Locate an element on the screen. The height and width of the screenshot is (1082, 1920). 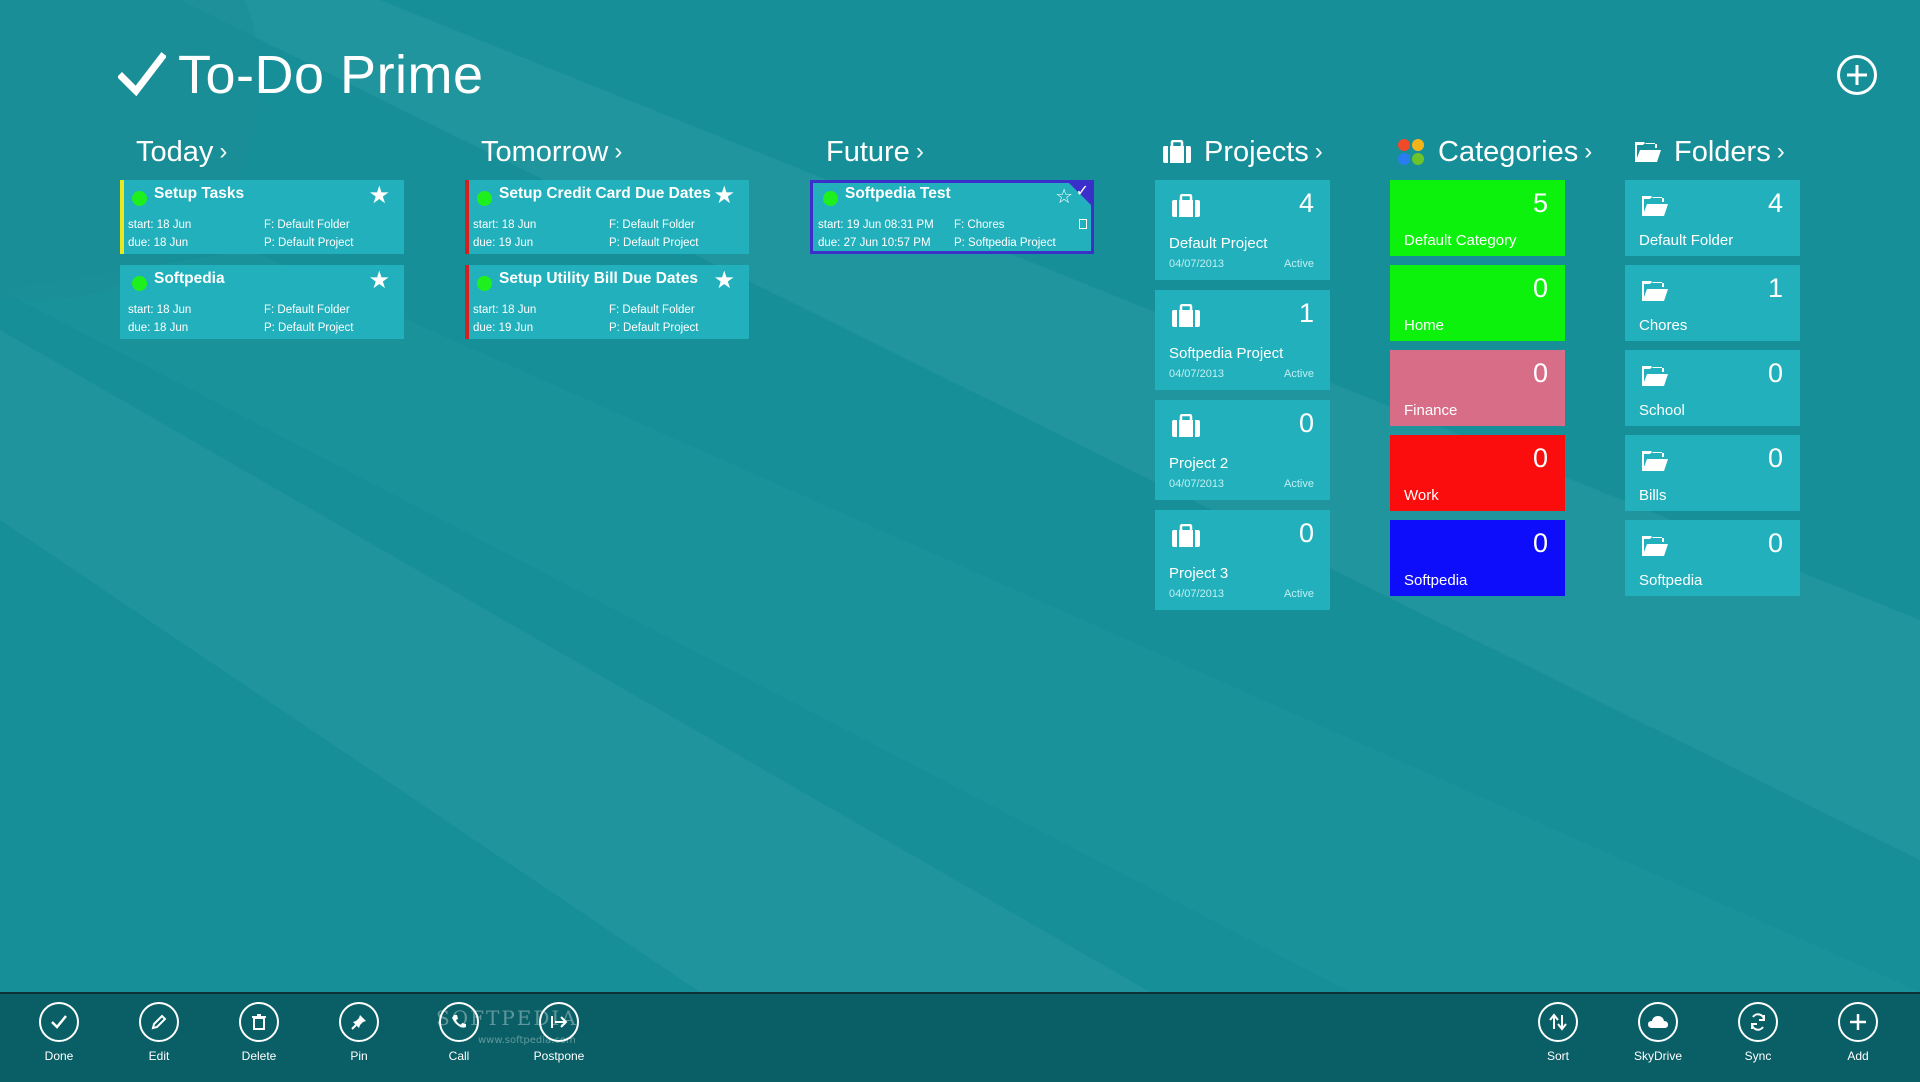
project-count: 1 is located at coordinates (1306, 313).